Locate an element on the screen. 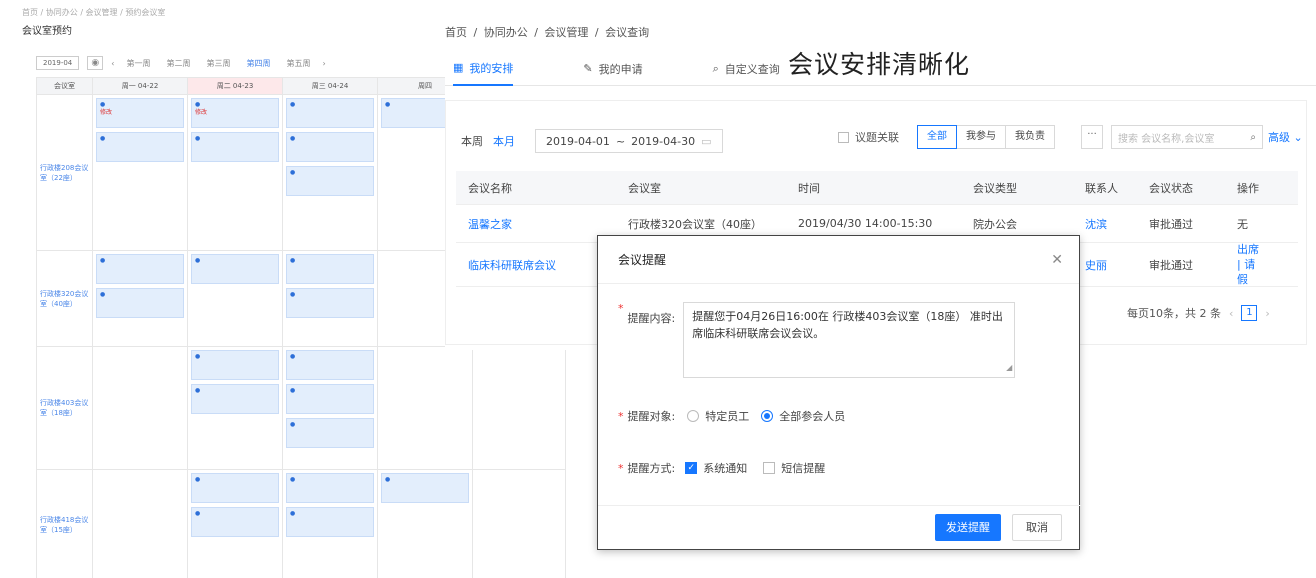 Image resolution: width=1316 pixels, height=578 pixels. col-header: 会议状态 is located at coordinates (1171, 188).